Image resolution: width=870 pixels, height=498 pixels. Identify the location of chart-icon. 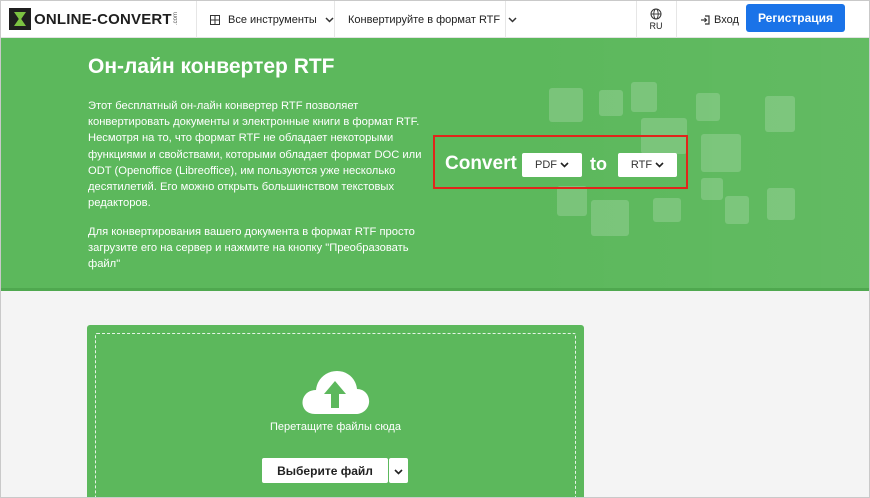
(610, 218).